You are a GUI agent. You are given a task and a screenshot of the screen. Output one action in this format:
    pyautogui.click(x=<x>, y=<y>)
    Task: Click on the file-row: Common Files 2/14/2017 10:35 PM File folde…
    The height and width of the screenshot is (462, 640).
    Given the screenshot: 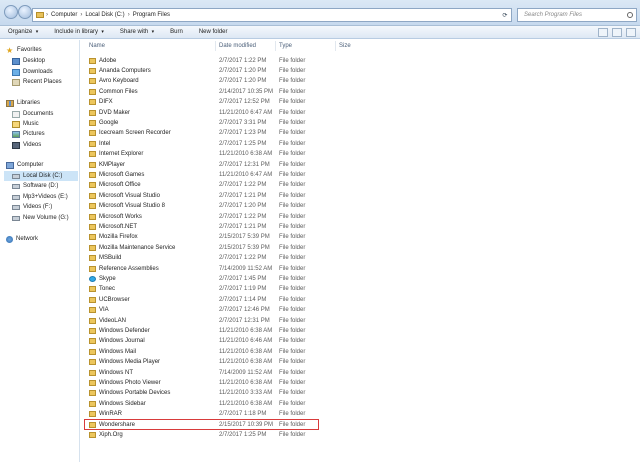 What is the action you would take?
    pyautogui.click(x=231, y=92)
    